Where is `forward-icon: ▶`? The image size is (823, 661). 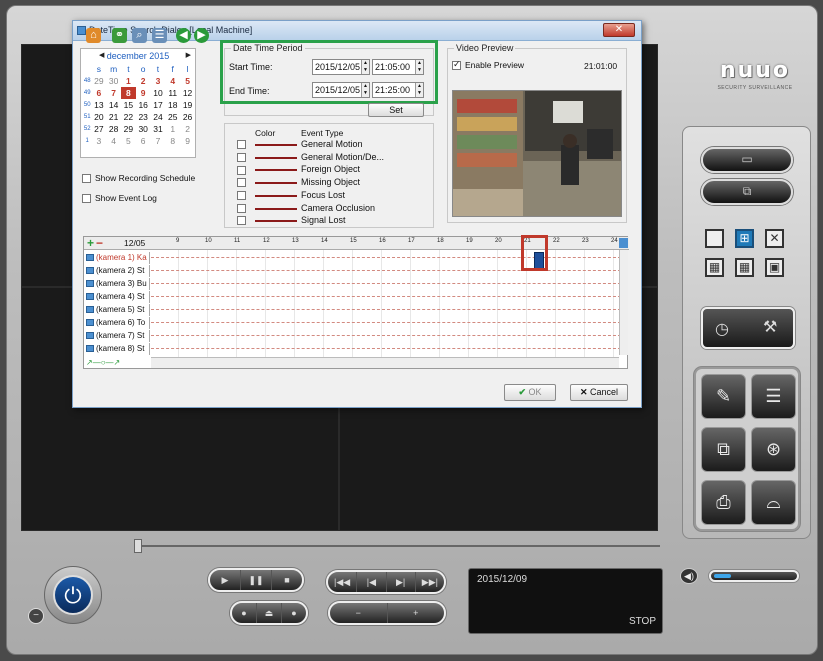 forward-icon: ▶ is located at coordinates (201, 35).